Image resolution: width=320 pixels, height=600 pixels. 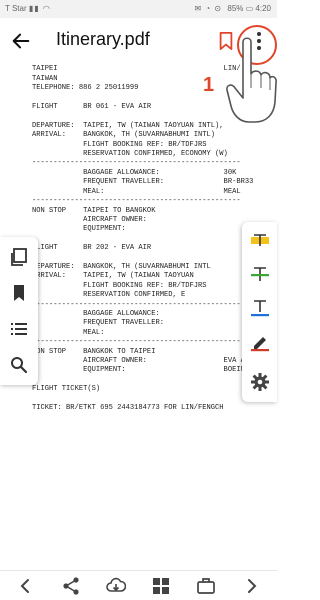 What do you see at coordinates (136, 191) in the screenshot?
I see `pdf-text-line: MEAL` at bounding box center [136, 191].